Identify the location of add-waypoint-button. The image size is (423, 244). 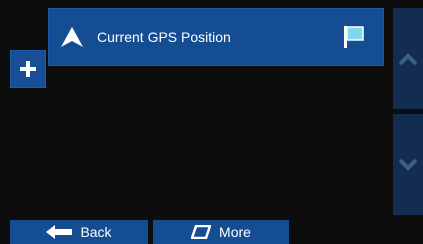
(28, 69).